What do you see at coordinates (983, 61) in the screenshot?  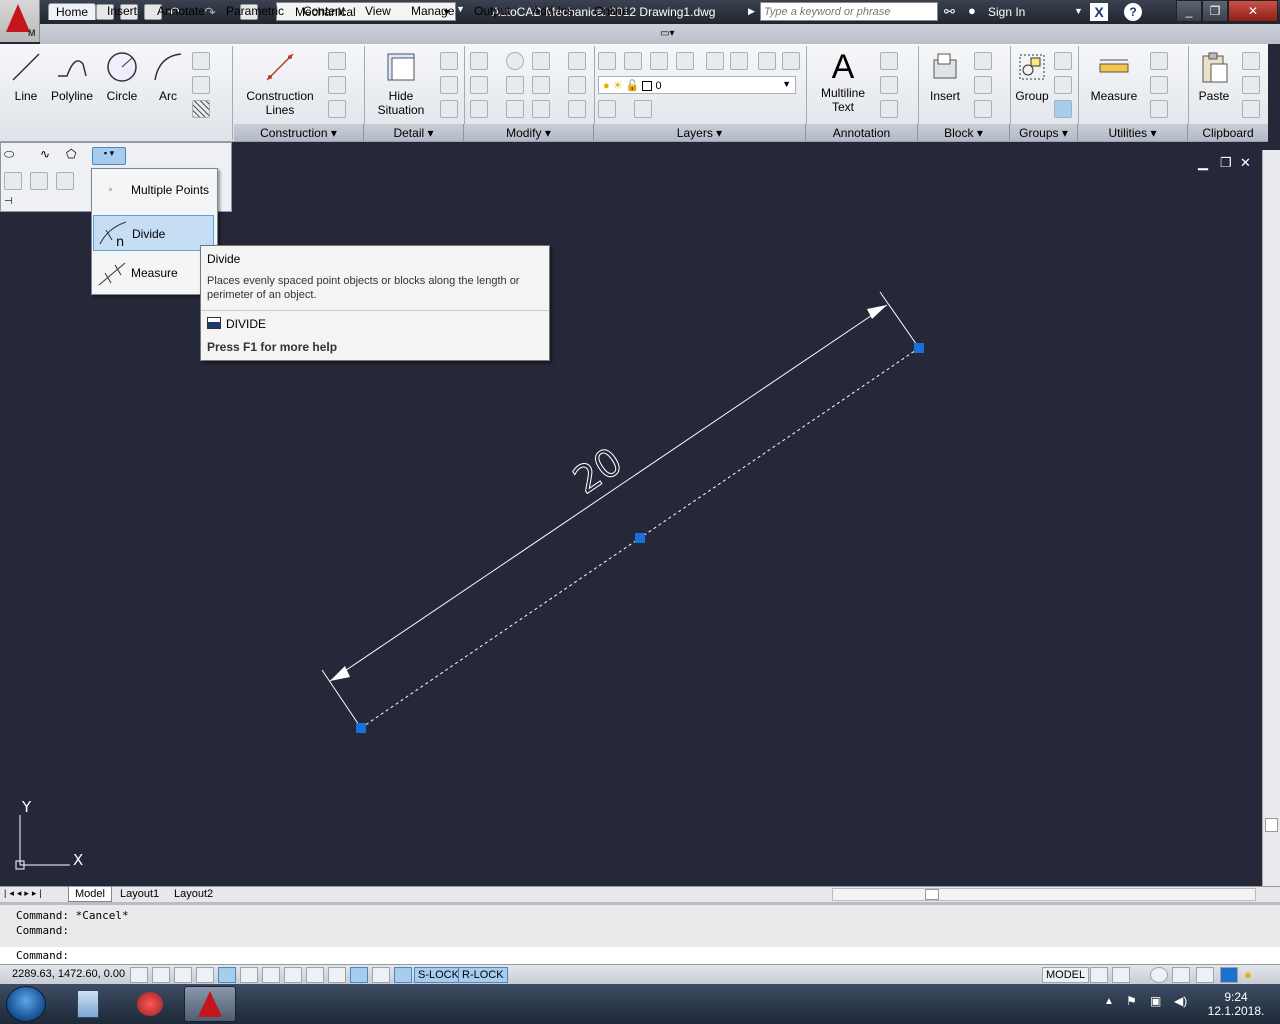 I see `create-block-icon` at bounding box center [983, 61].